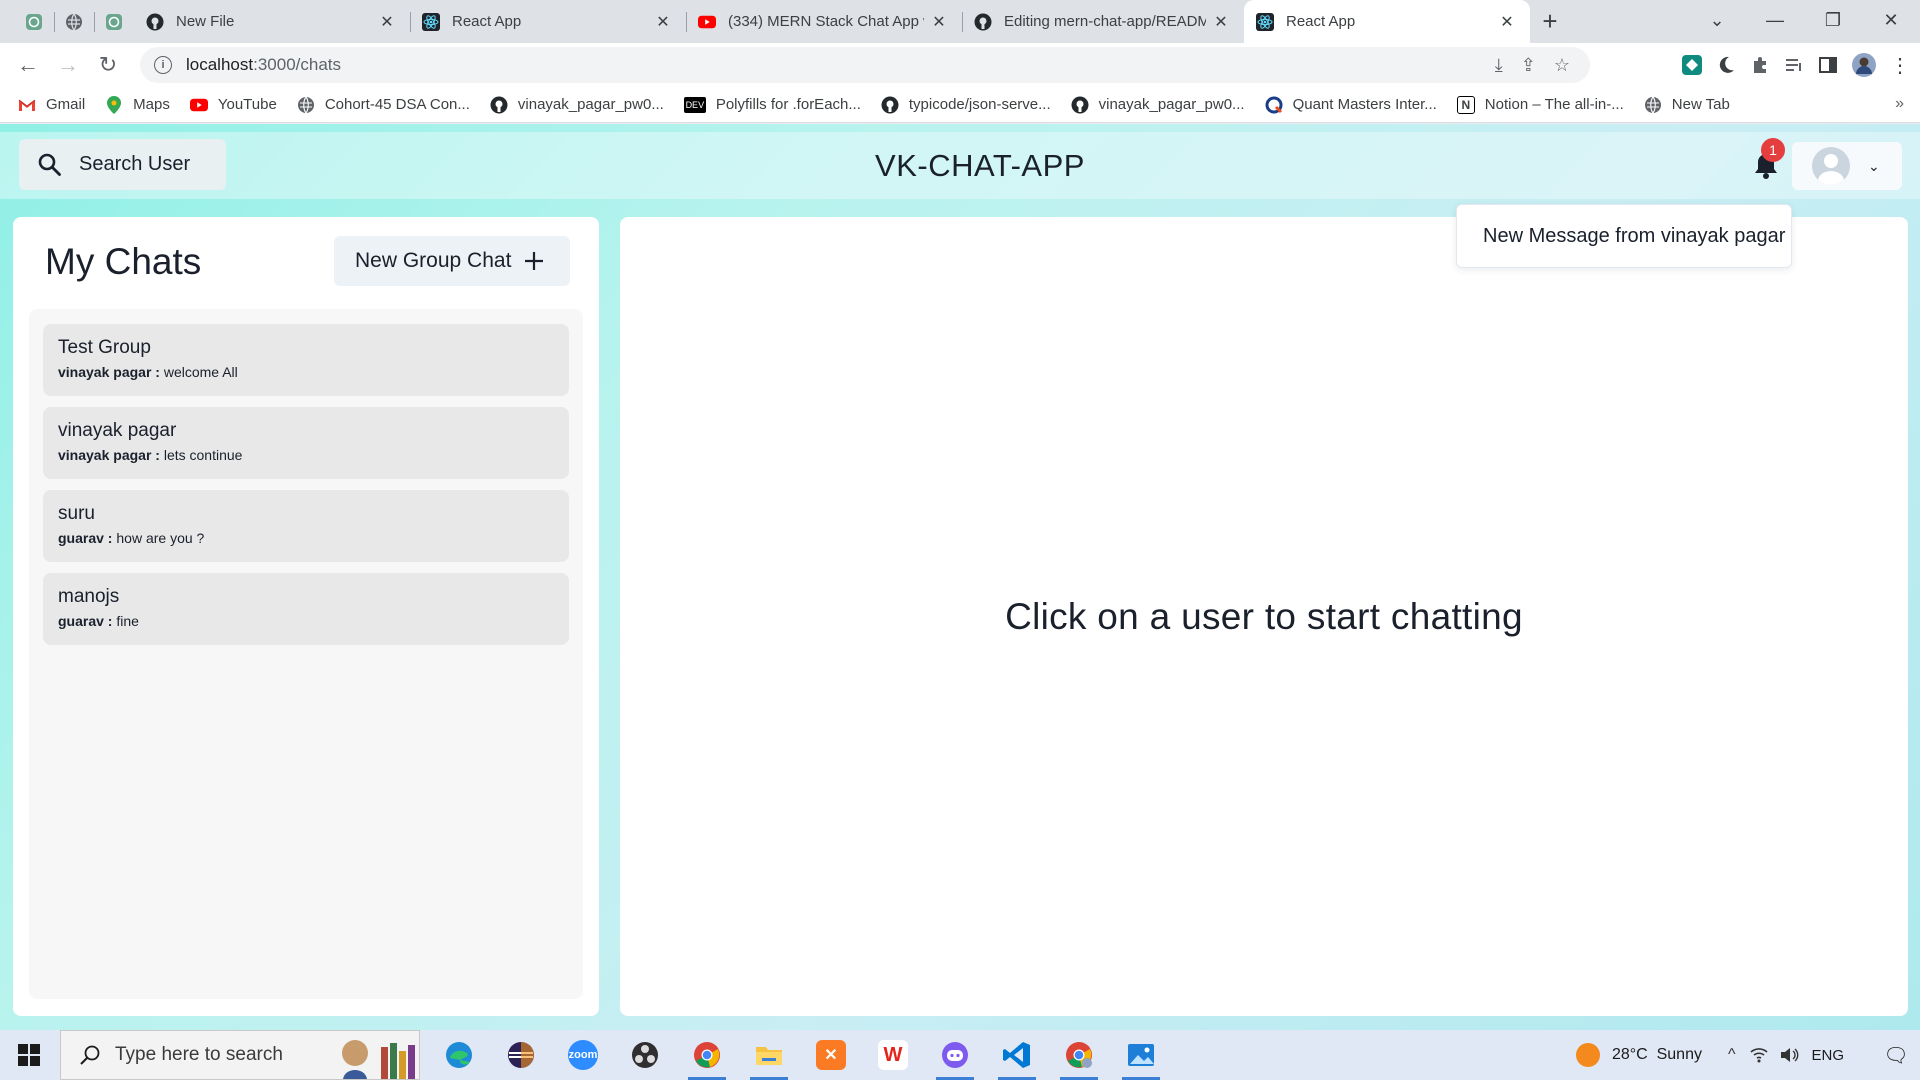 Image resolution: width=1920 pixels, height=1080 pixels. I want to click on taskbar-app-discord, so click(955, 1055).